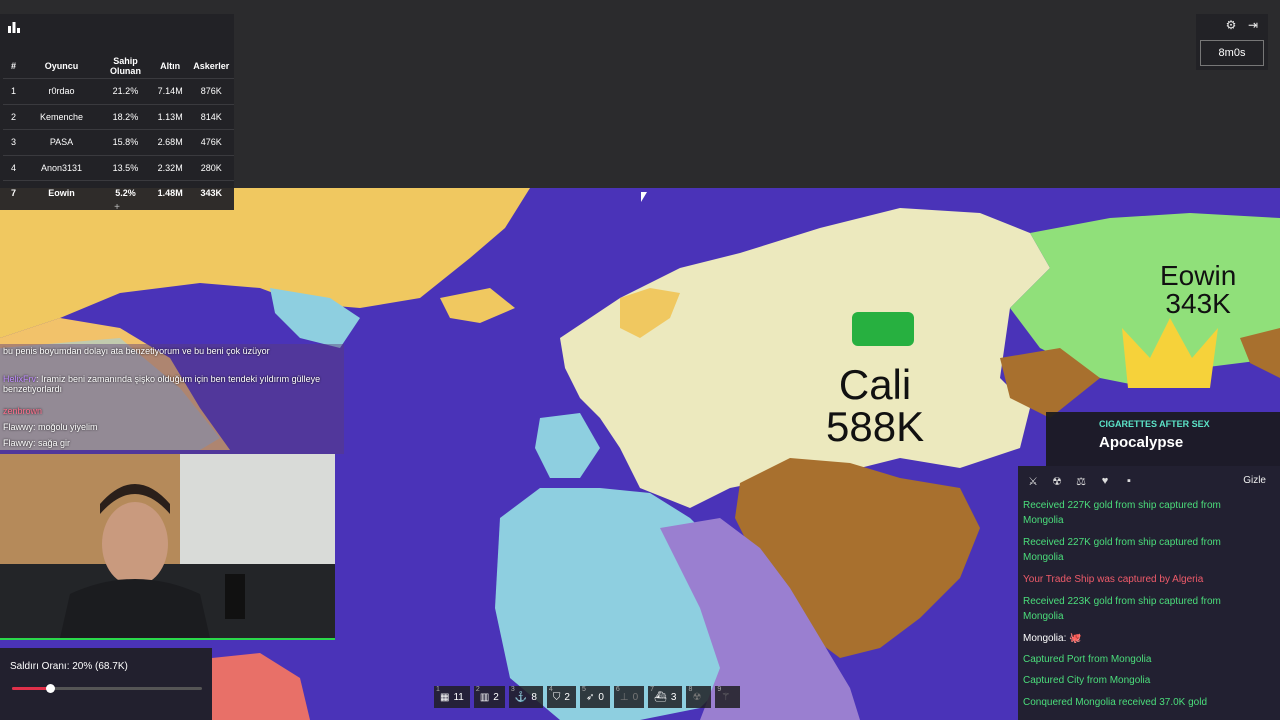 The width and height of the screenshot is (1280, 720). Describe the element at coordinates (445, 697) in the screenshot. I see `city-icon: ▦` at that location.